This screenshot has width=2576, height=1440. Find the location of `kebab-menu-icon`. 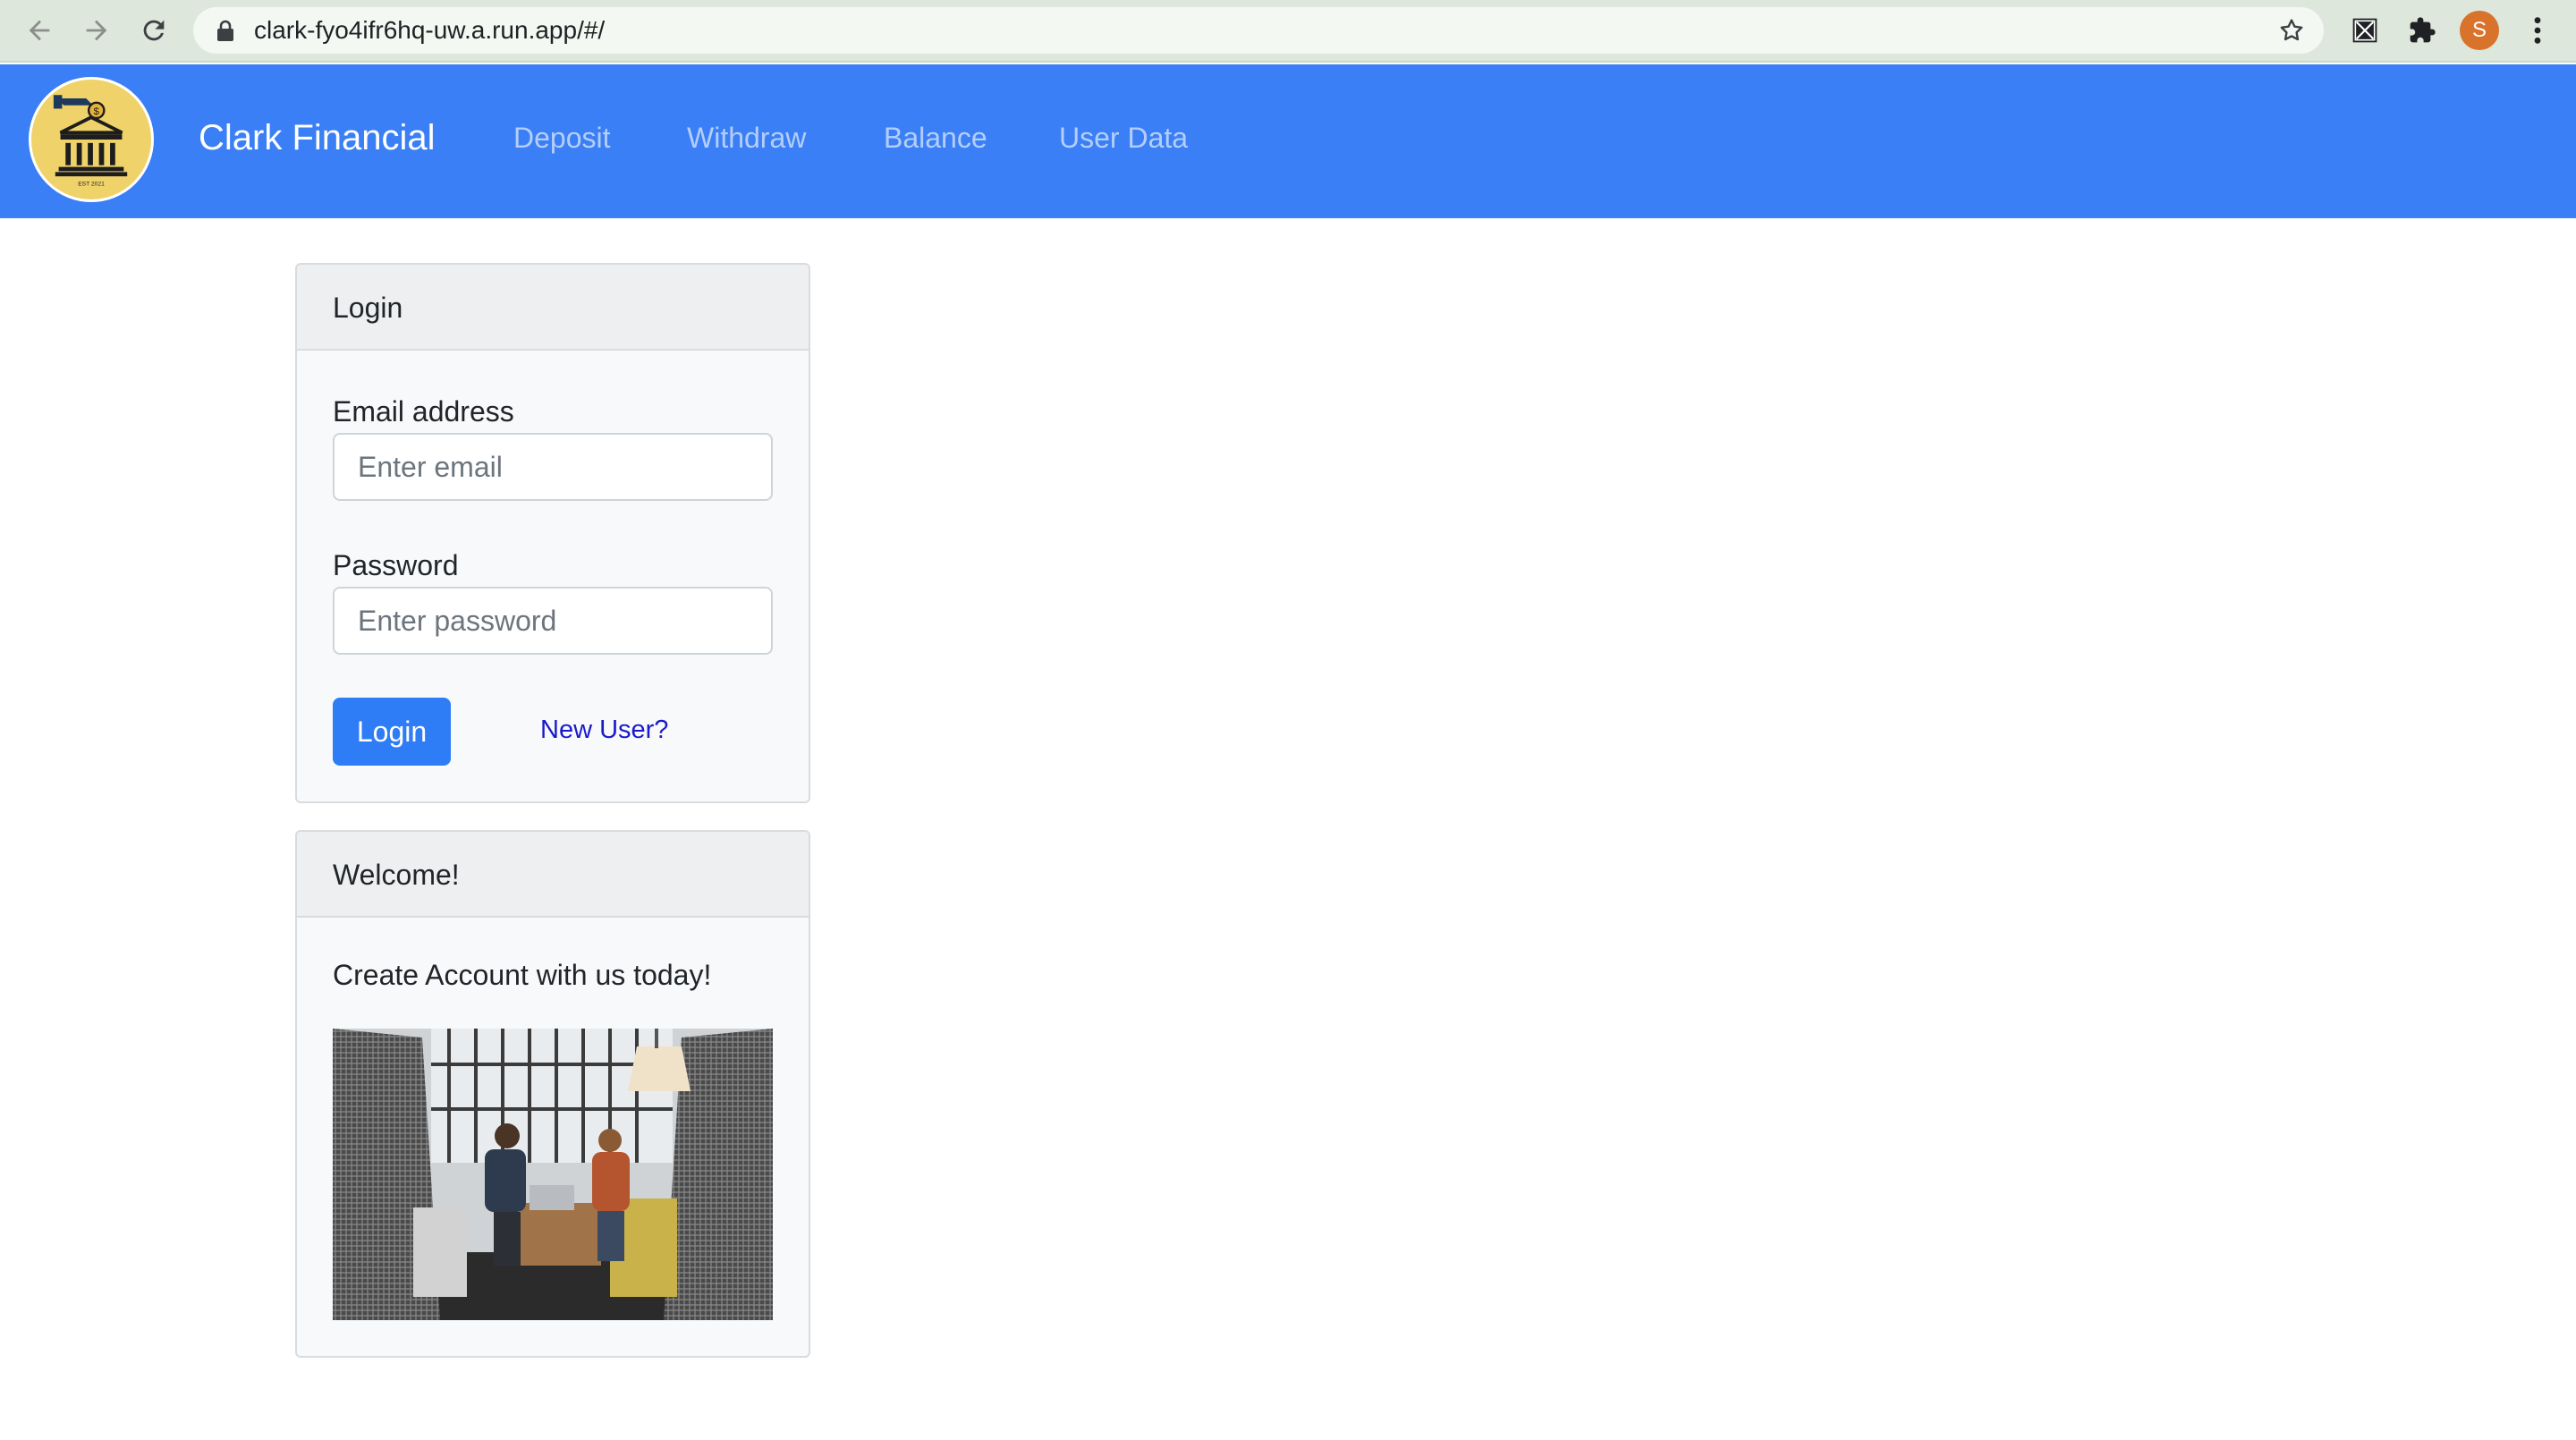

kebab-menu-icon is located at coordinates (2537, 30).